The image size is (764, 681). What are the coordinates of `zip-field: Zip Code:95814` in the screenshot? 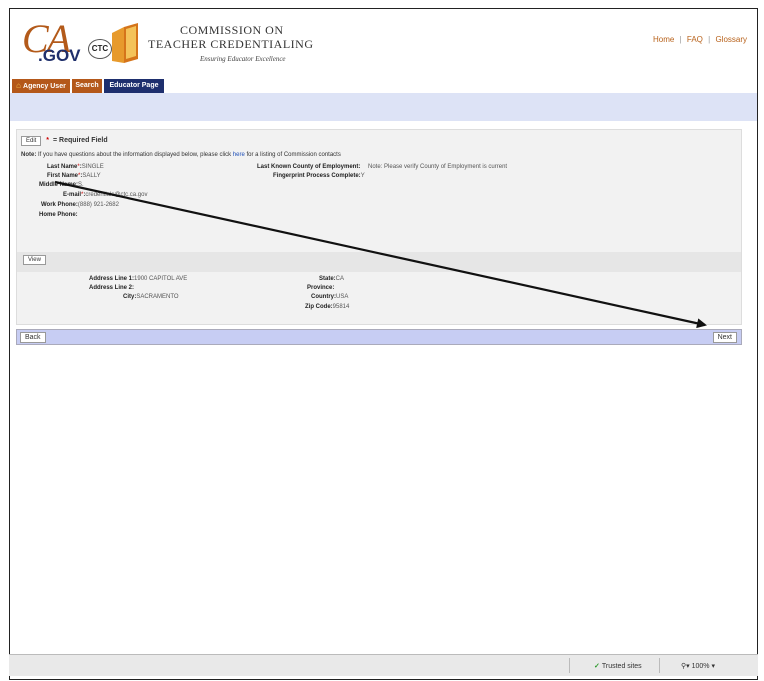 It's located at (327, 307).